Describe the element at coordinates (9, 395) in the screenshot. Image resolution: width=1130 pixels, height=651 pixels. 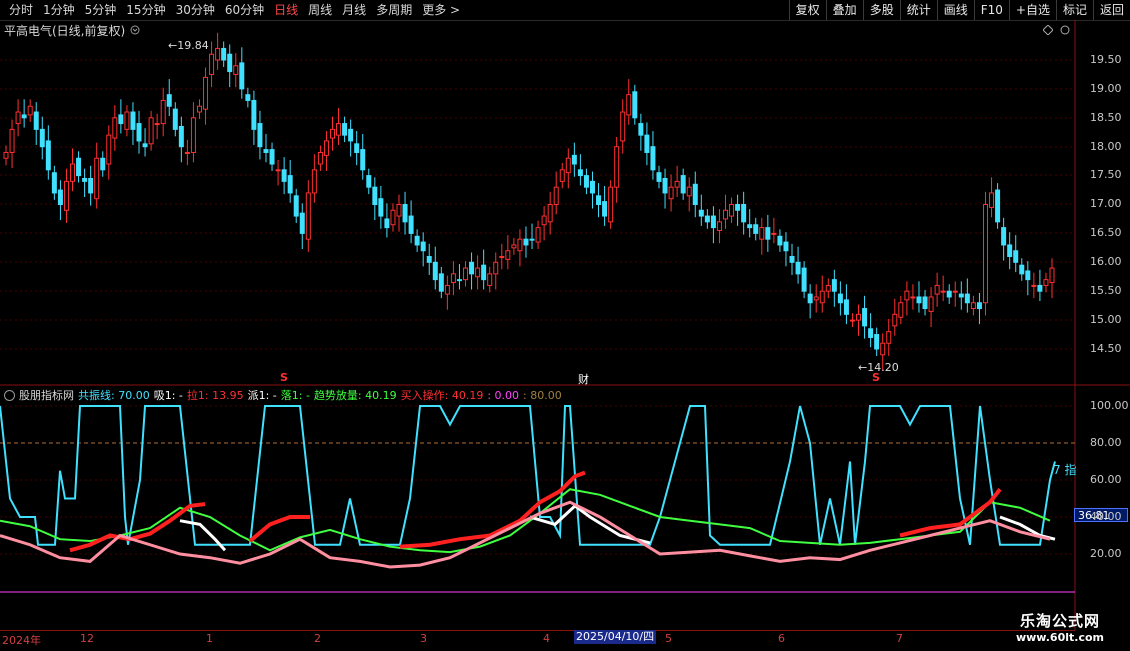
I see `collapse-icon` at that location.